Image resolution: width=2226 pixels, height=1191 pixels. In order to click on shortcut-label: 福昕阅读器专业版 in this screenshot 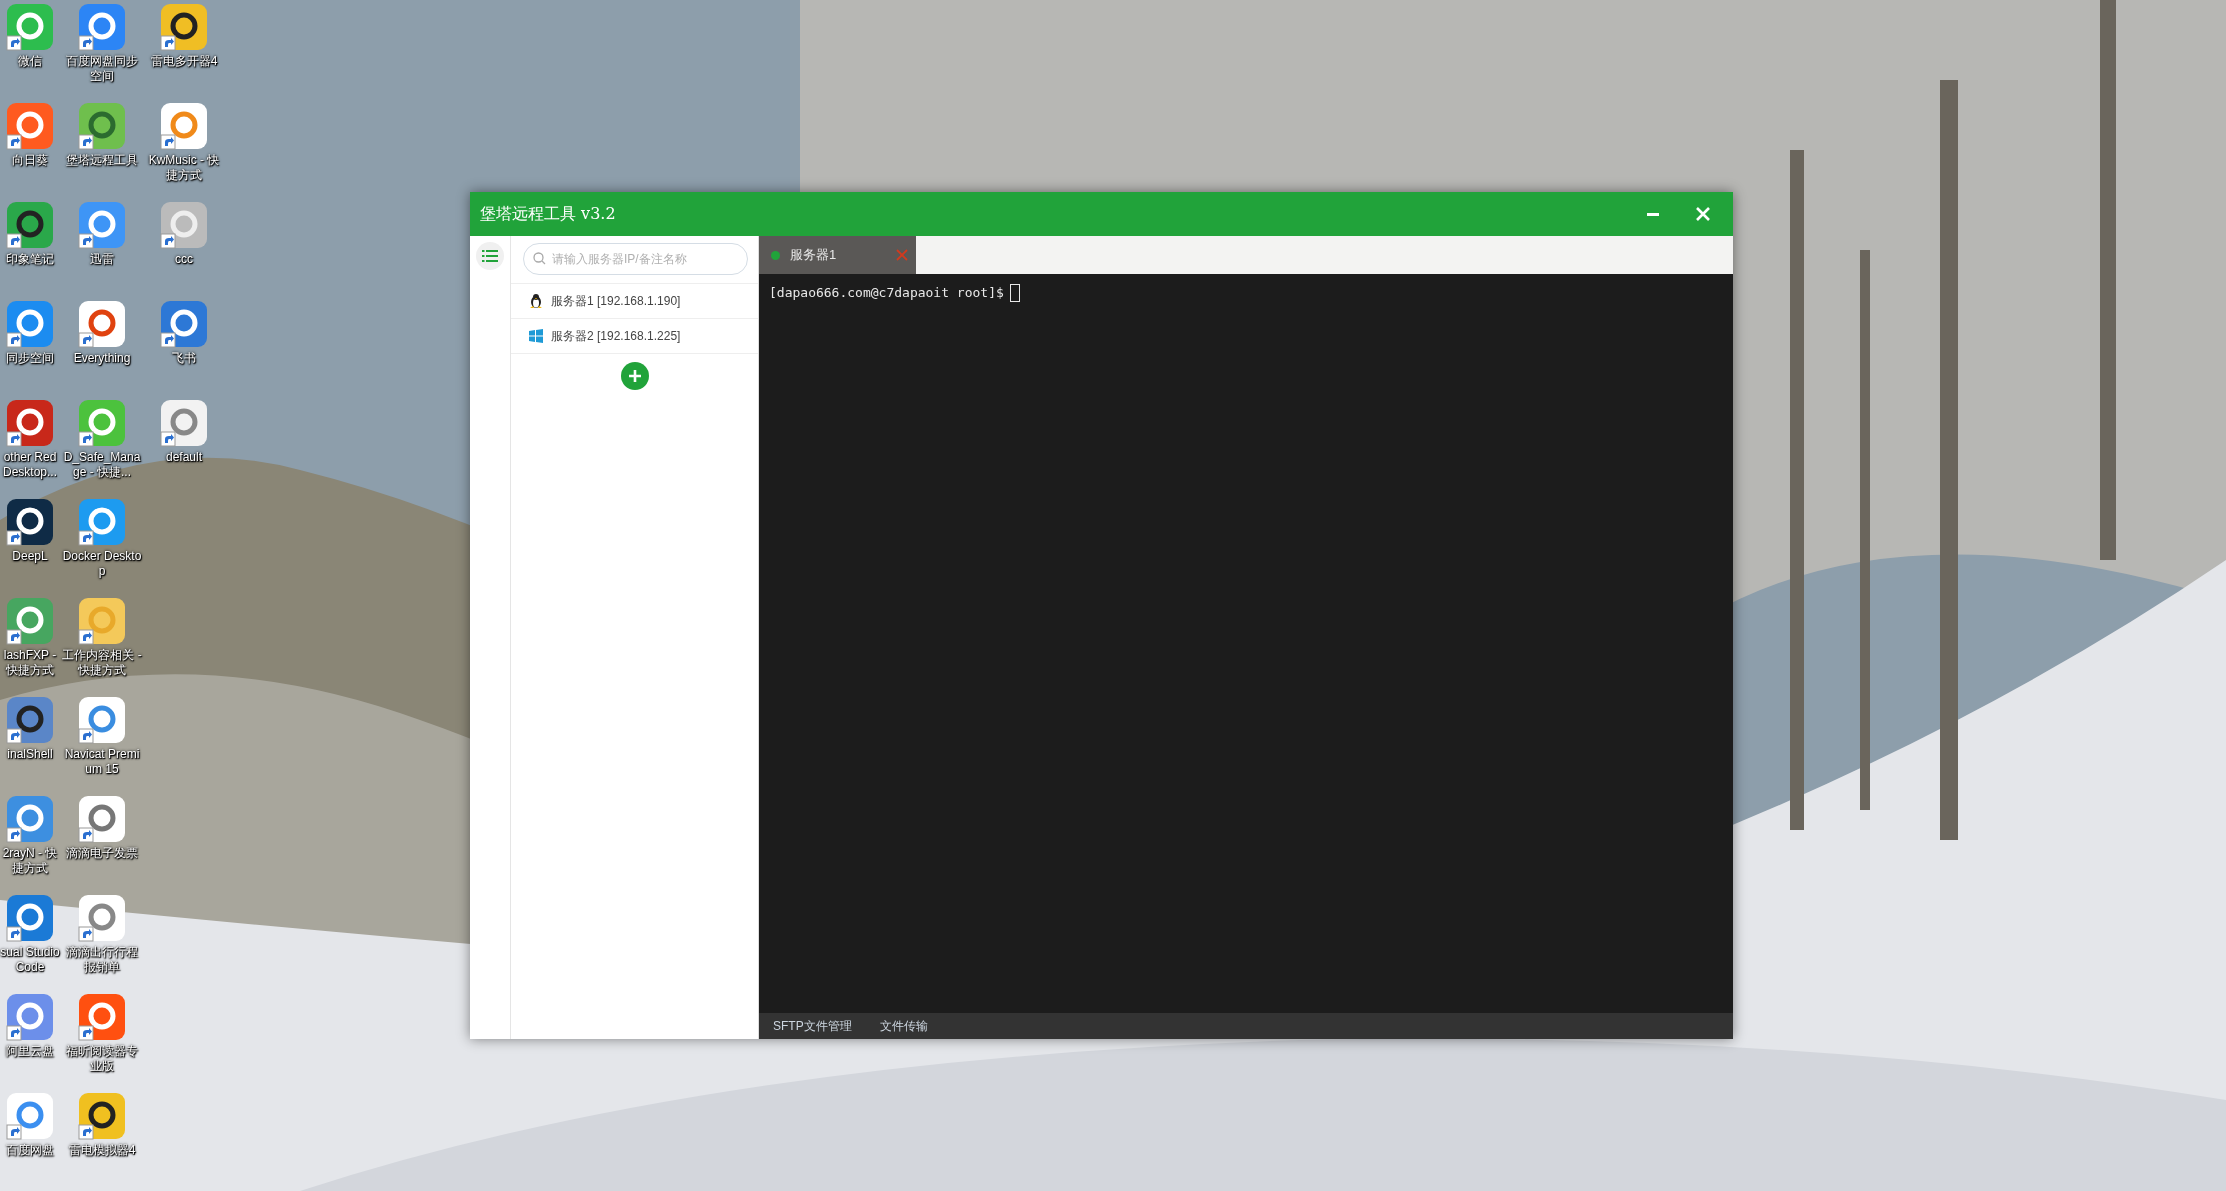, I will do `click(102, 1059)`.